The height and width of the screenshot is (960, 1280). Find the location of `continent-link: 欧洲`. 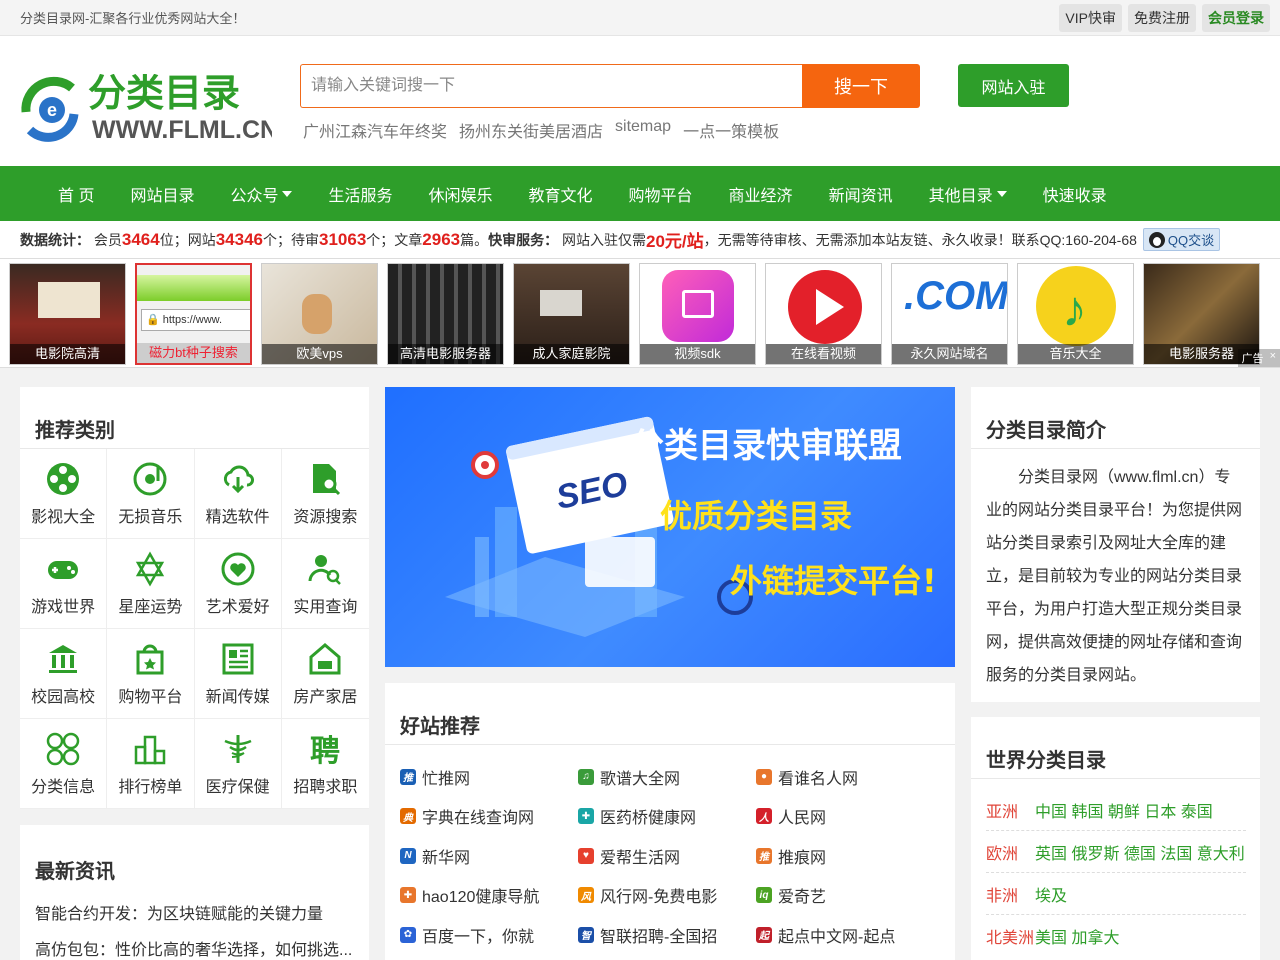

continent-link: 欧洲 is located at coordinates (1010, 852).